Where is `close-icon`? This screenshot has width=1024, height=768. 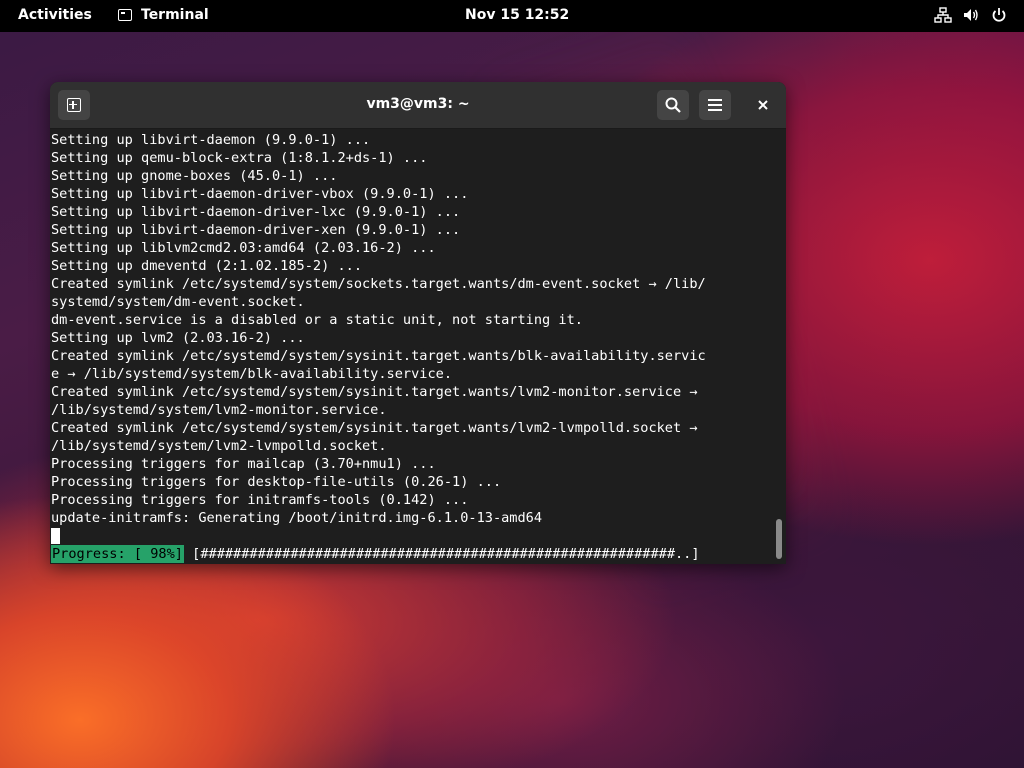
close-icon is located at coordinates (763, 105).